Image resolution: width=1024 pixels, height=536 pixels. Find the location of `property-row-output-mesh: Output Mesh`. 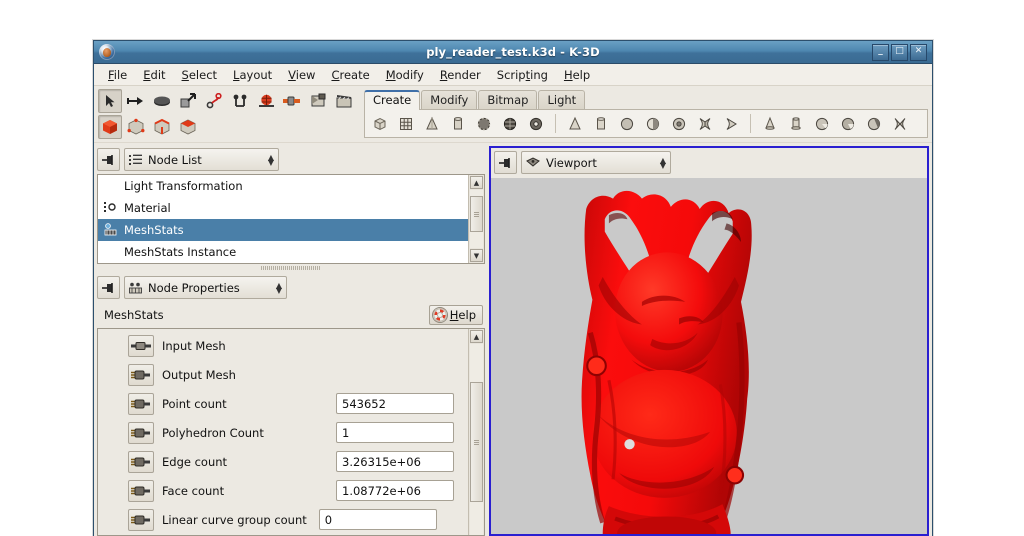

property-row-output-mesh: Output Mesh is located at coordinates (283, 374).